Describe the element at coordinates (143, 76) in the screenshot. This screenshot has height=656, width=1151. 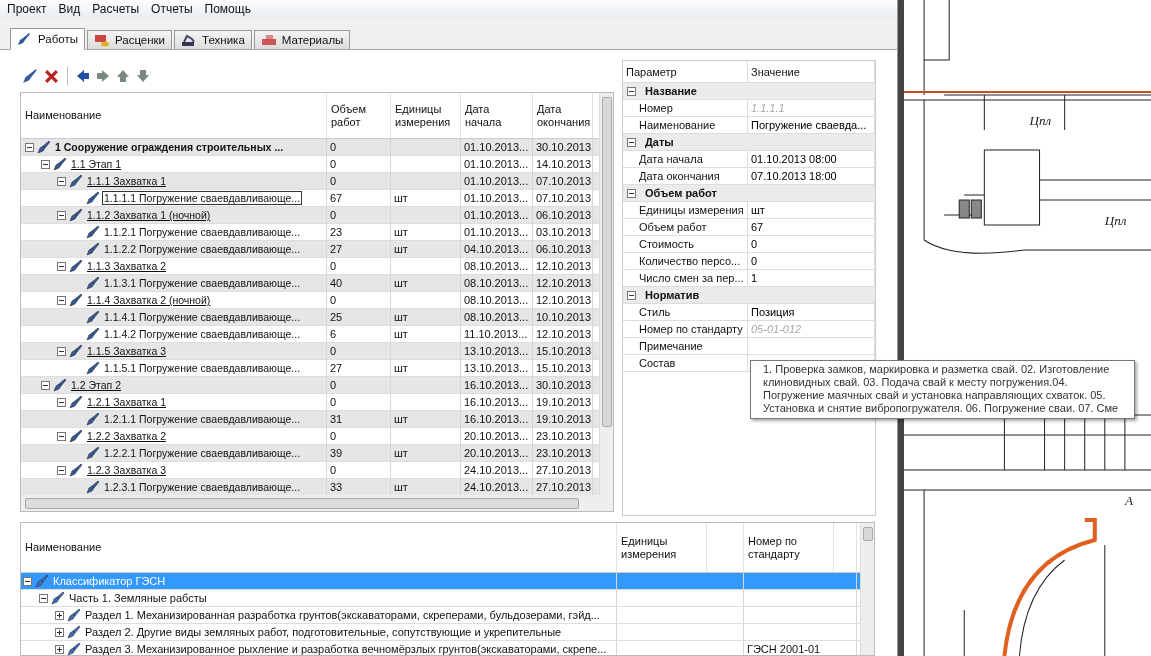
I see `arrow-down-icon` at that location.